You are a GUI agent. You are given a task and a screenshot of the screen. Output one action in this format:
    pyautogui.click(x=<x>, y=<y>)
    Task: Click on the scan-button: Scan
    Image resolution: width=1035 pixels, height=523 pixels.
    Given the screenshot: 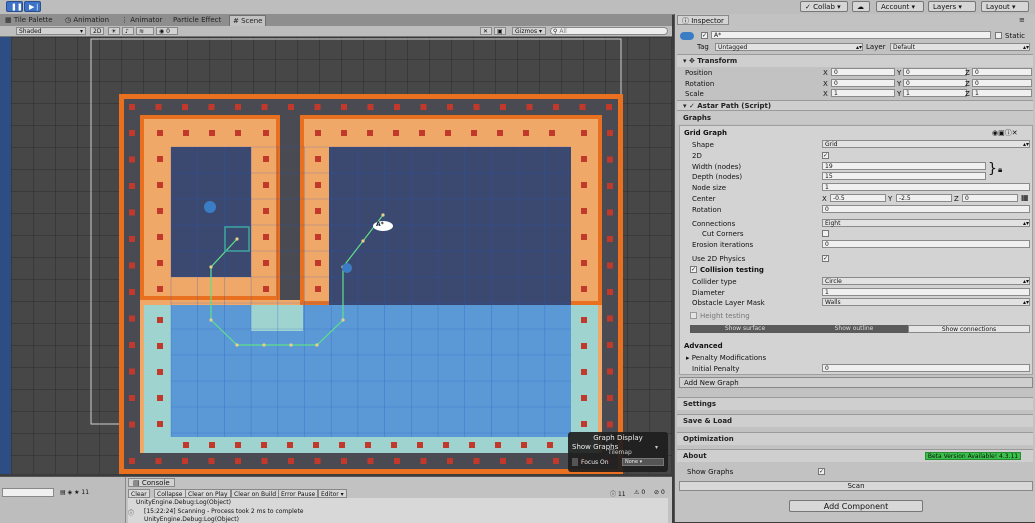 What is the action you would take?
    pyautogui.click(x=856, y=486)
    